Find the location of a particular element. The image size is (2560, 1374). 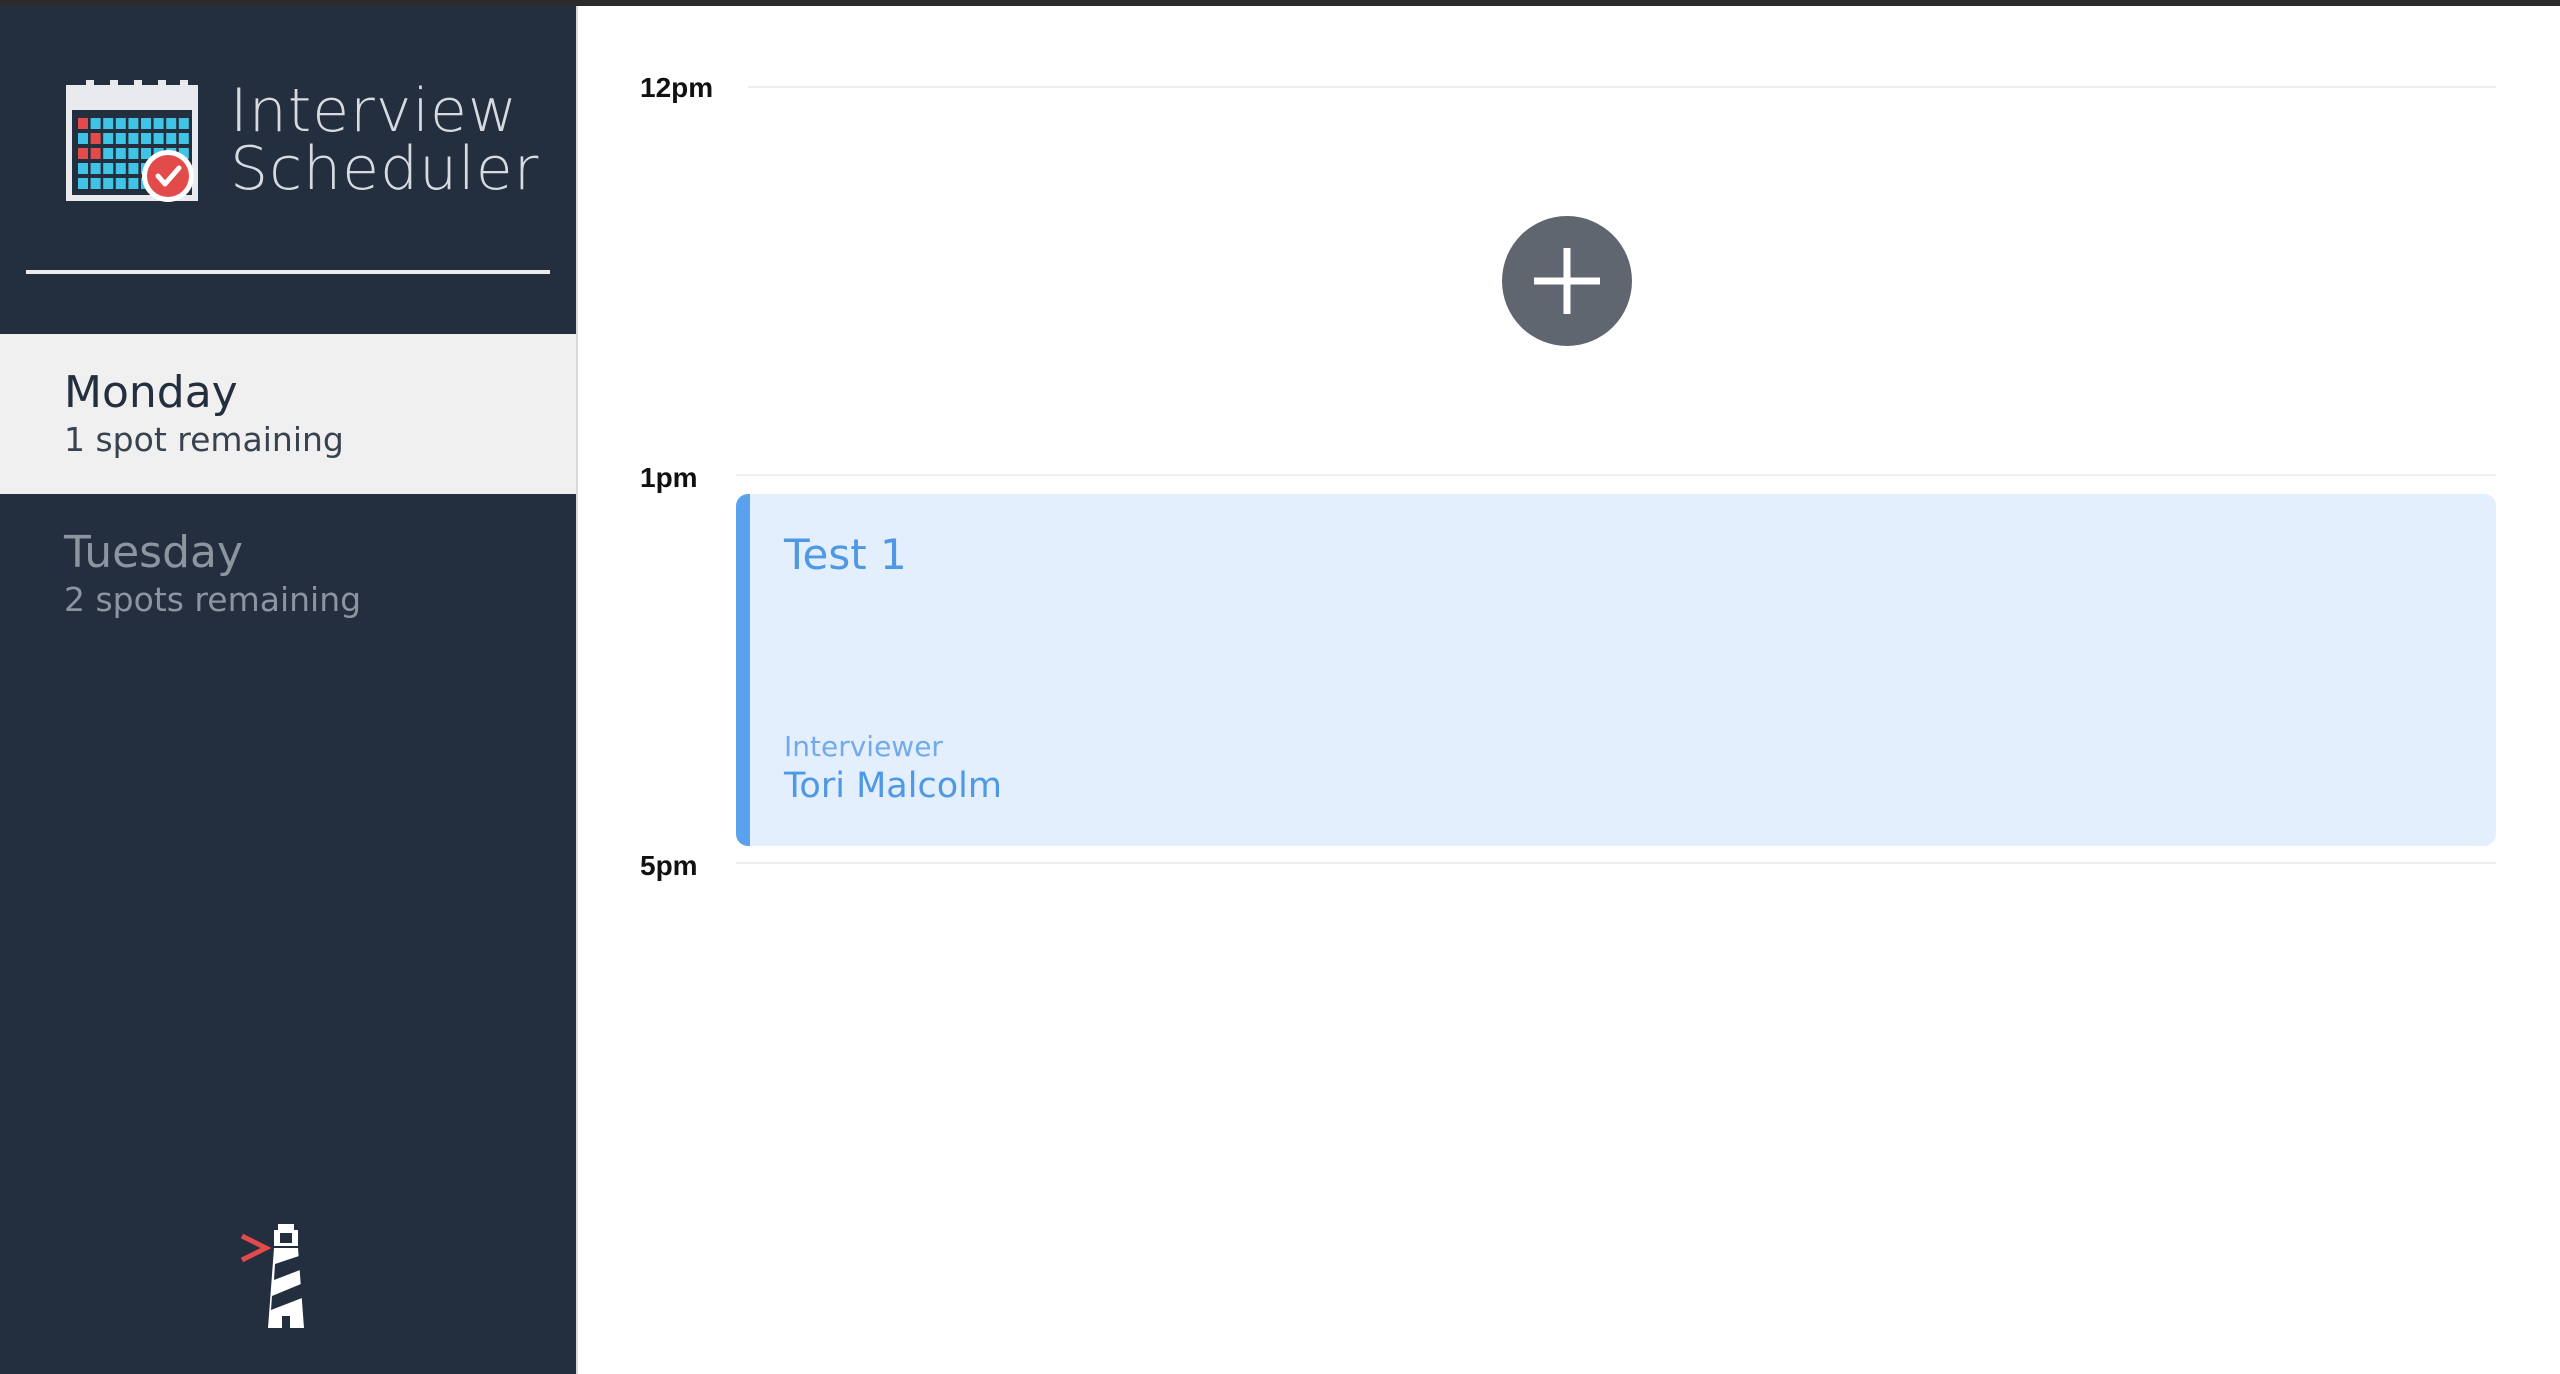

app-title-line2: Scheduler is located at coordinates (385, 169).